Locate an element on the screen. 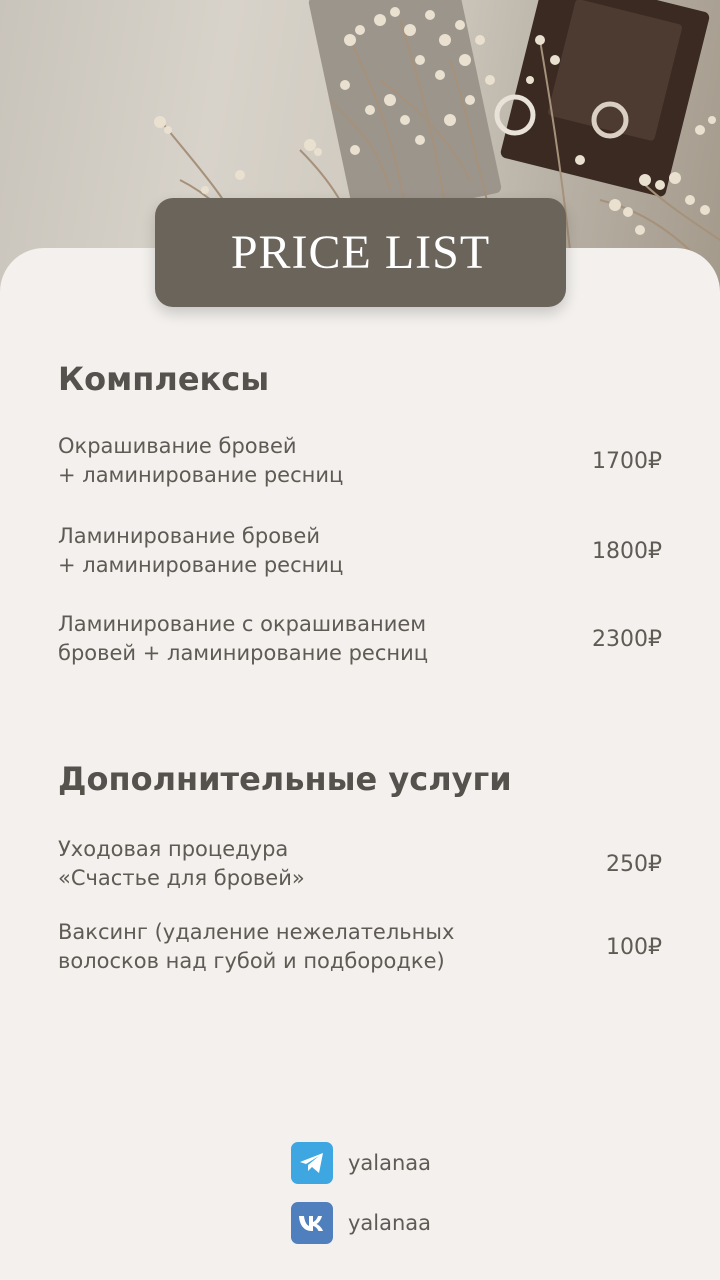  page-title: PRICE LIST is located at coordinates (360, 252).